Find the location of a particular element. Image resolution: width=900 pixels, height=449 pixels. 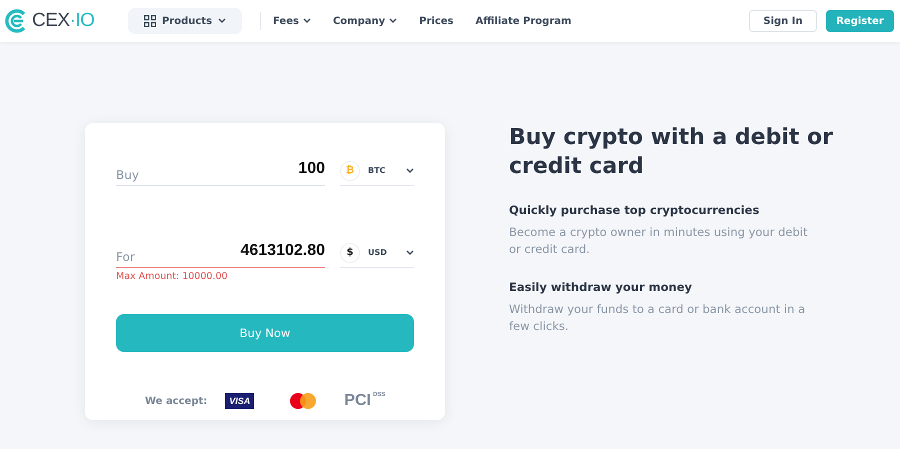

sign-in-button: Sign In is located at coordinates (783, 21).